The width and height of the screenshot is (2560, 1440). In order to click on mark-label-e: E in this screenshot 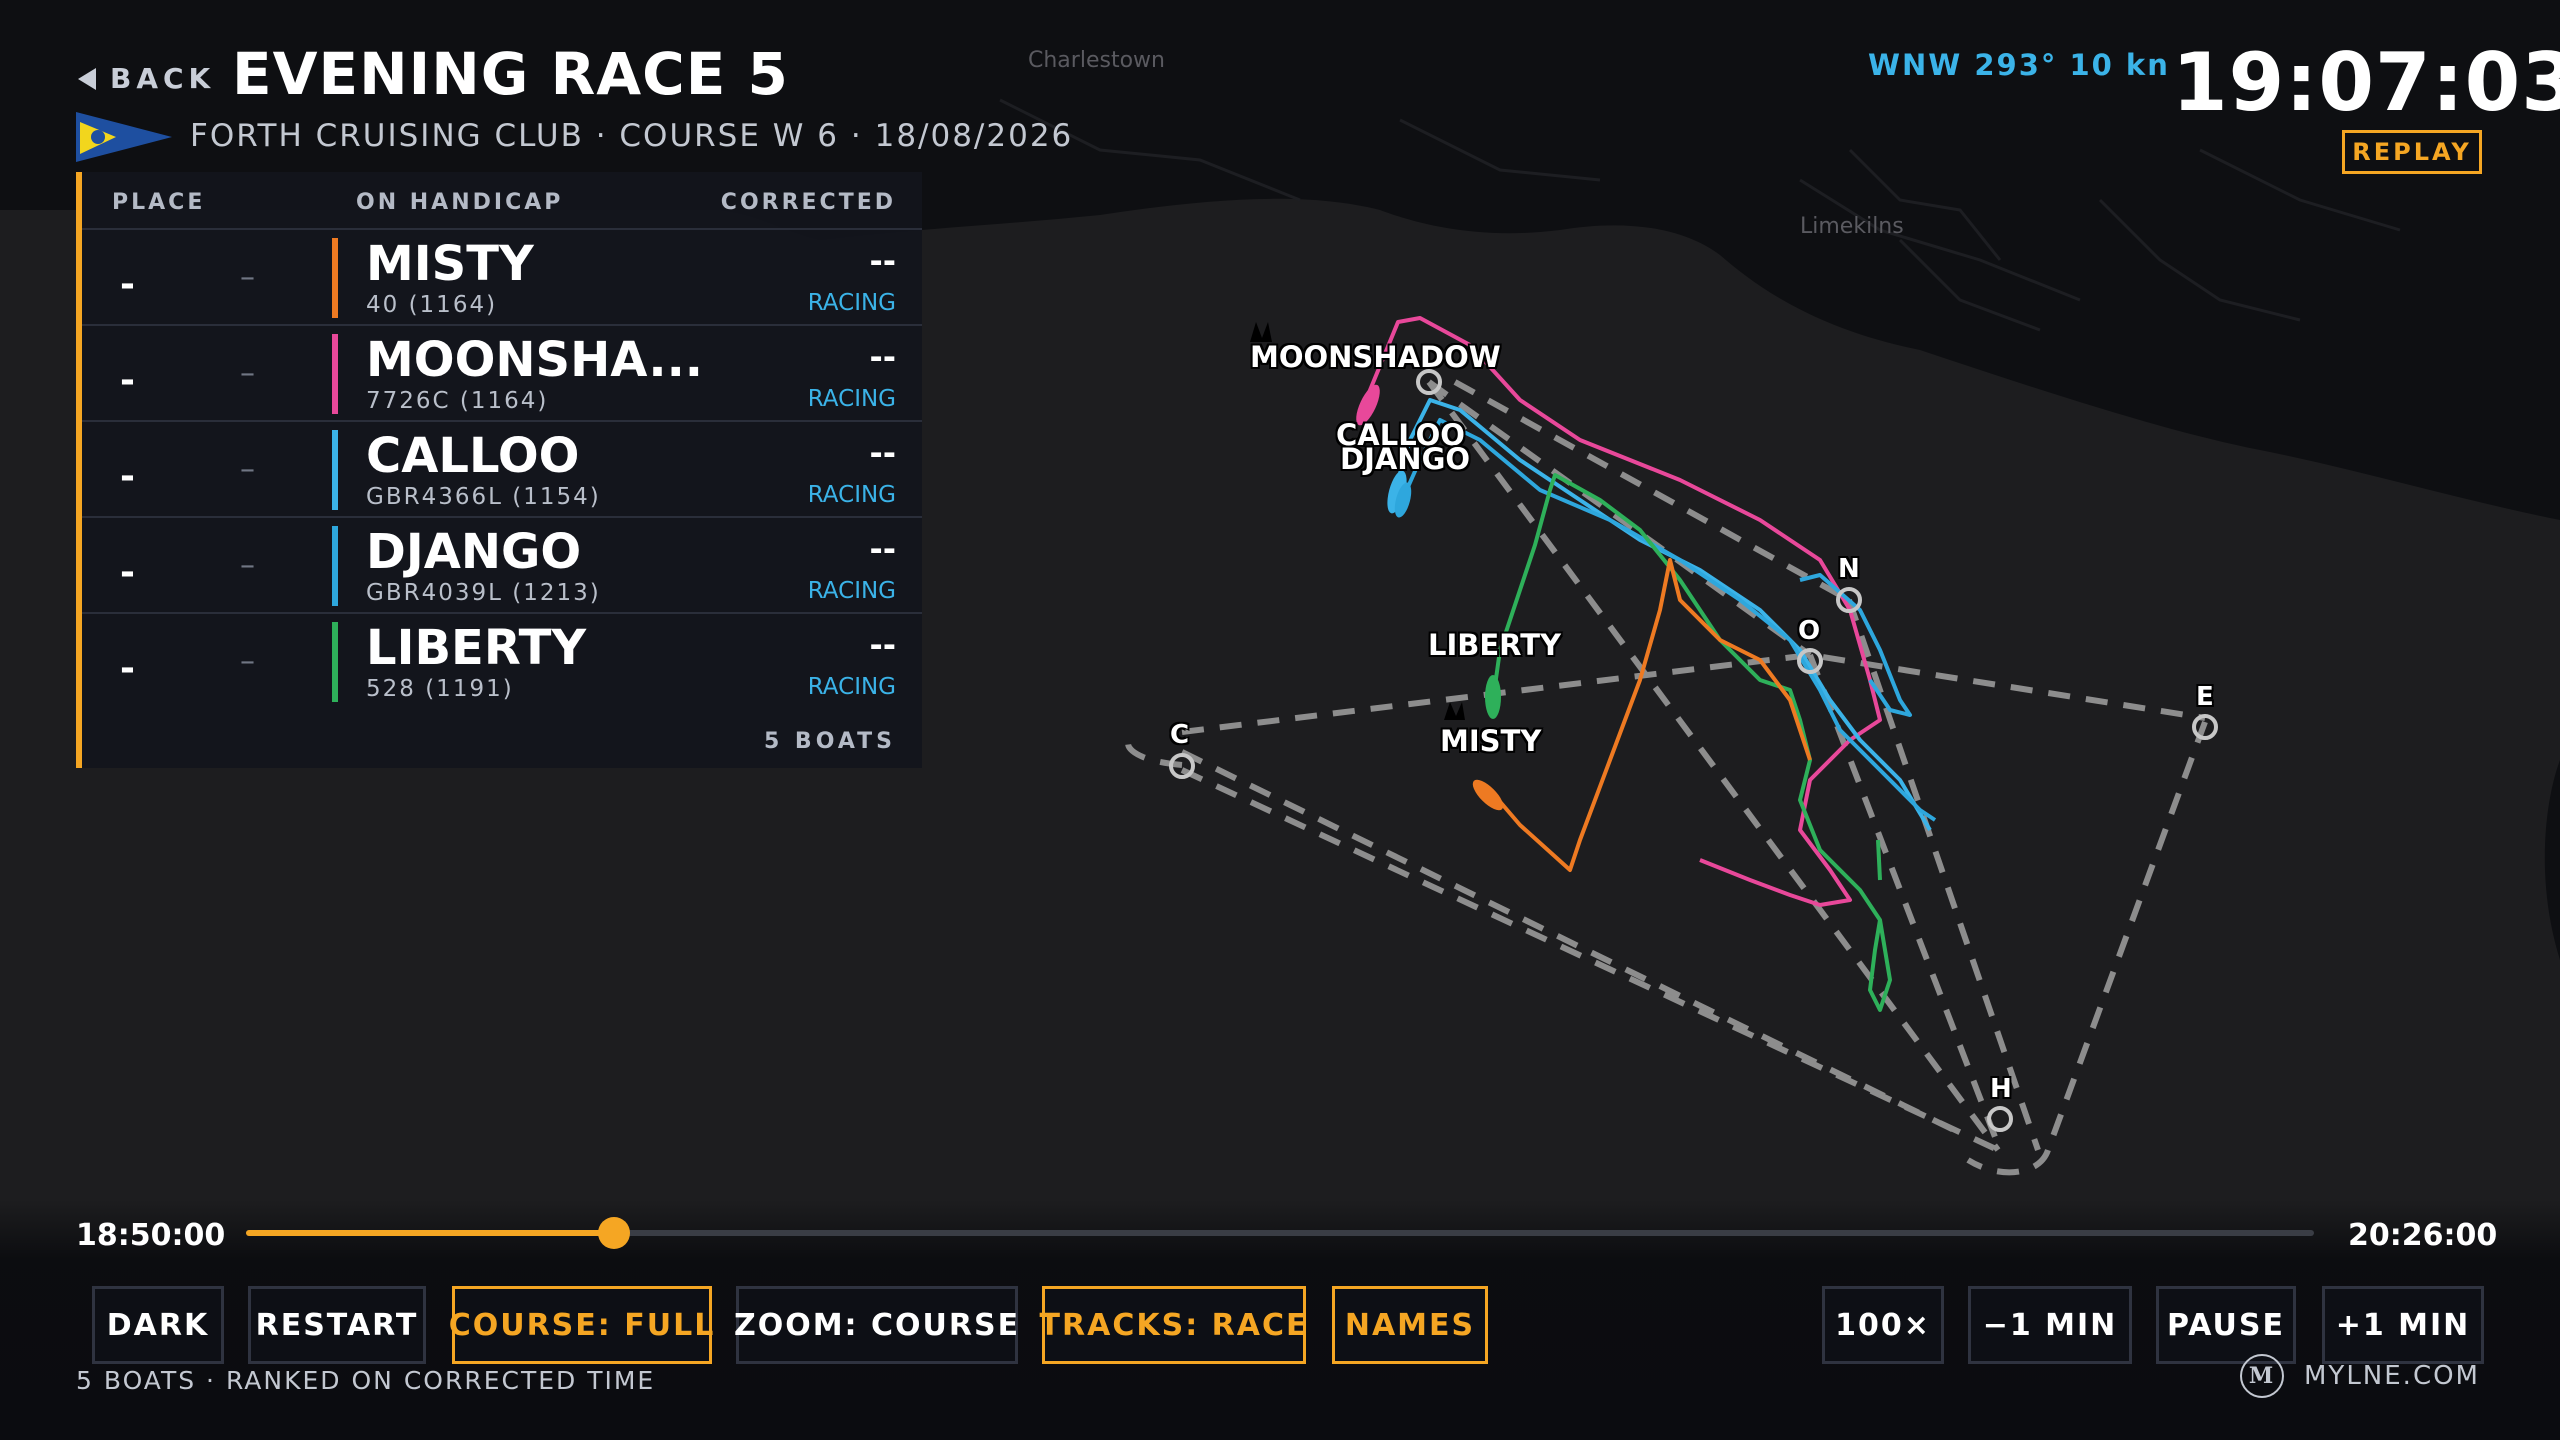, I will do `click(2205, 697)`.